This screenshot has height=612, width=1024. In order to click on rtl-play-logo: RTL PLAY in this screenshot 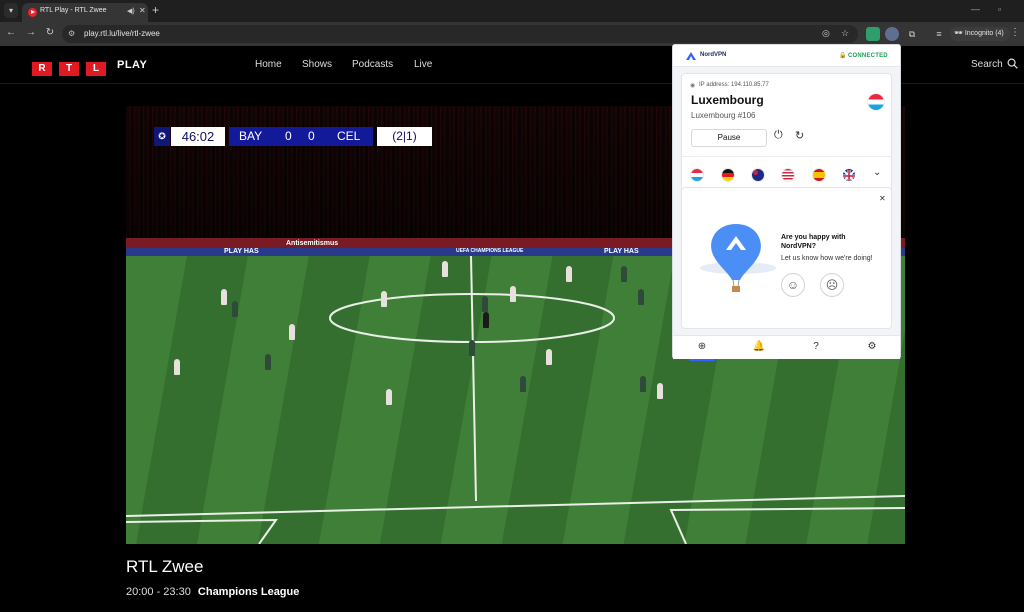, I will do `click(89, 67)`.